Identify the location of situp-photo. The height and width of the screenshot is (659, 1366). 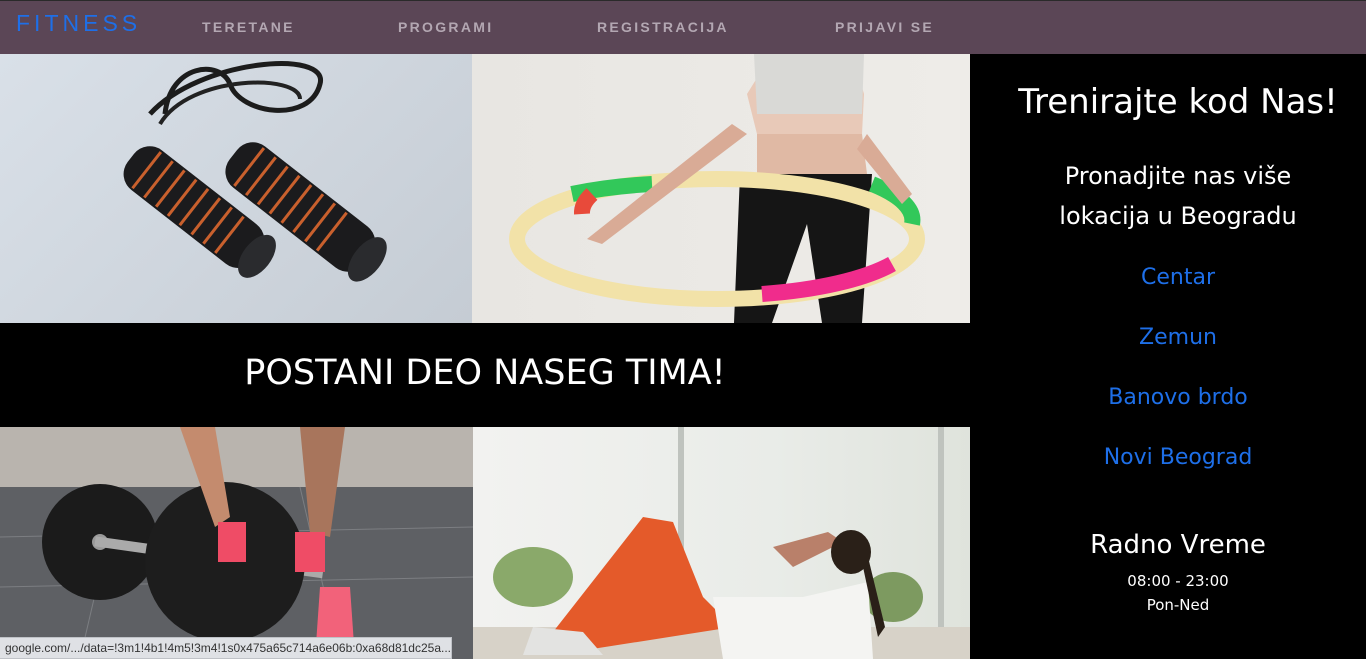
(721, 543).